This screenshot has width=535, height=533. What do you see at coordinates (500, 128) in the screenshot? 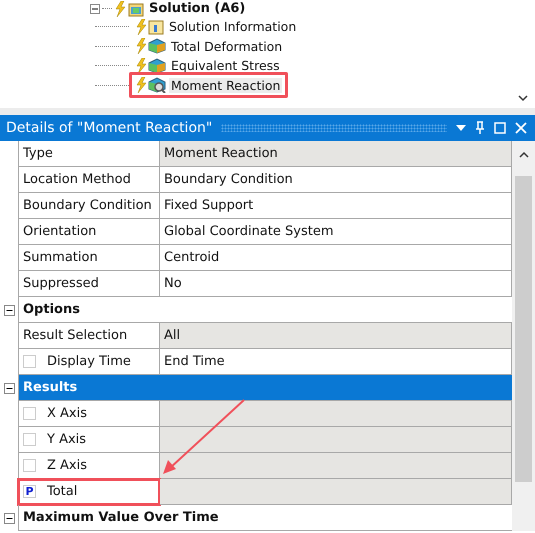
I see `maximize-icon` at bounding box center [500, 128].